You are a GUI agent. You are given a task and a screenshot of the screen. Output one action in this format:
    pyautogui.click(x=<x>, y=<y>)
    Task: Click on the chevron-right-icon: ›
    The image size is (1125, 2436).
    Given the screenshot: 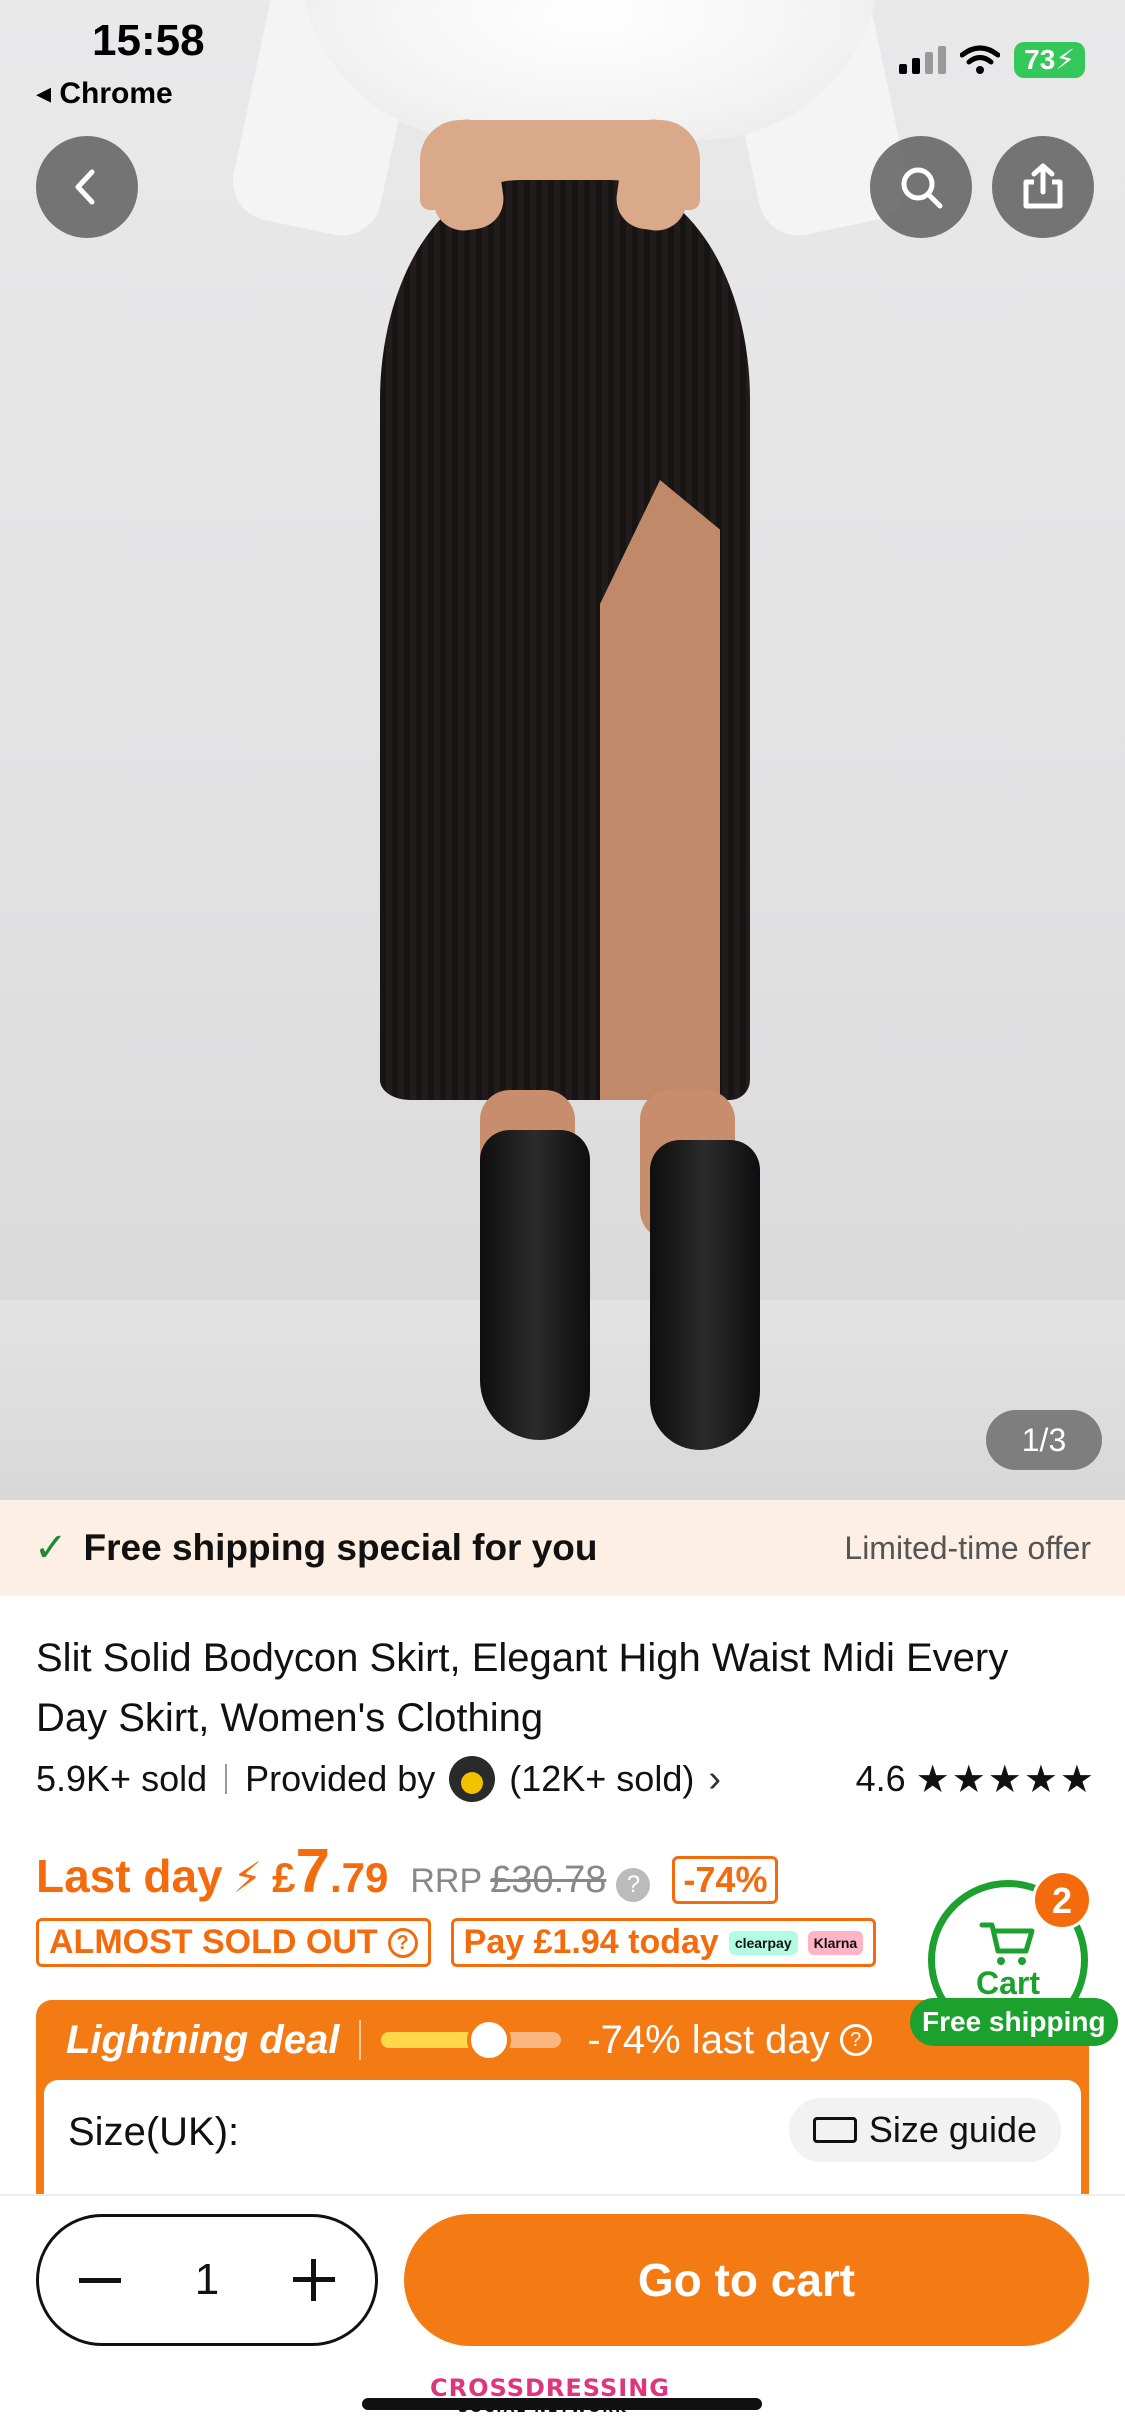 What is the action you would take?
    pyautogui.click(x=714, y=1779)
    